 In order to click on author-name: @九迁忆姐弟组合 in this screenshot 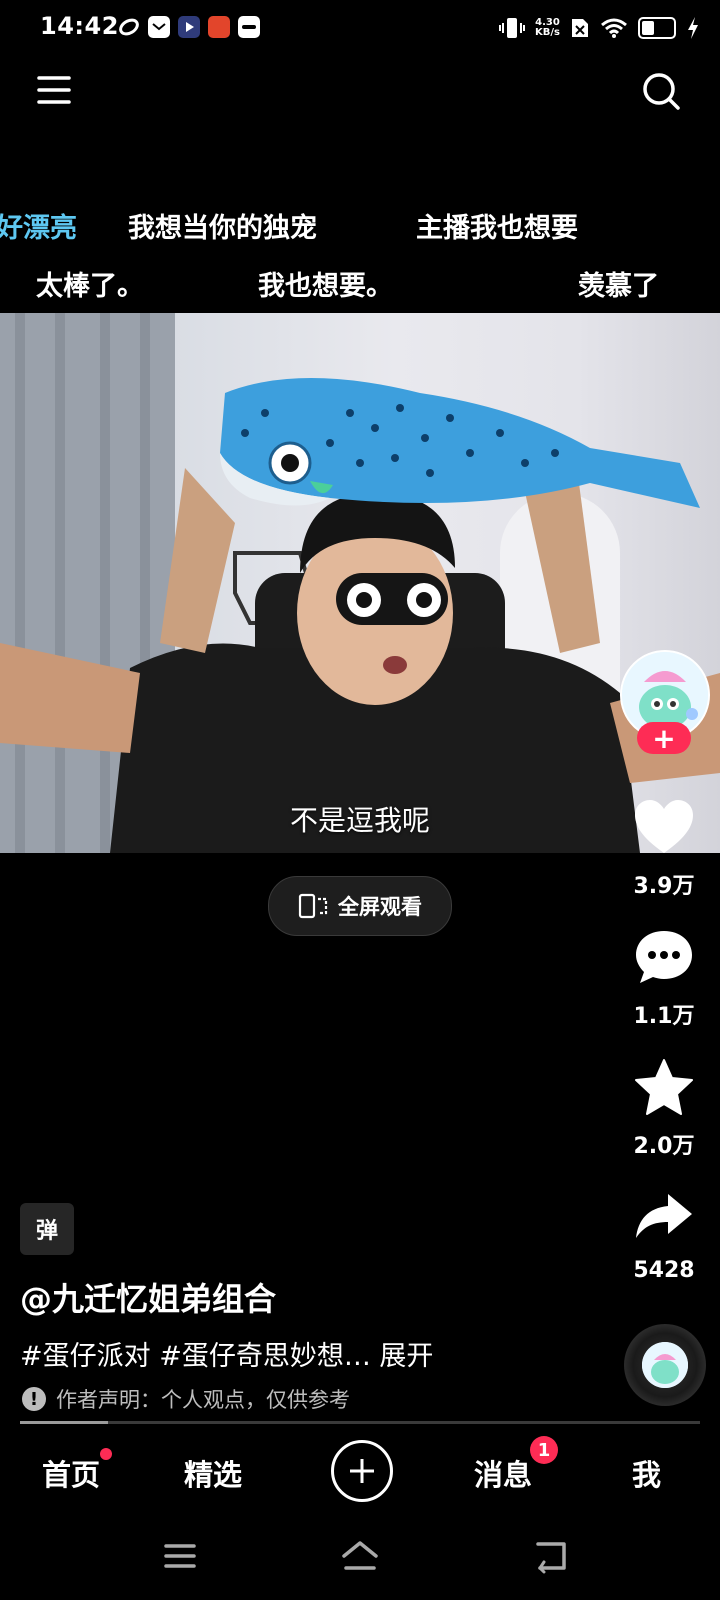, I will do `click(148, 1297)`.